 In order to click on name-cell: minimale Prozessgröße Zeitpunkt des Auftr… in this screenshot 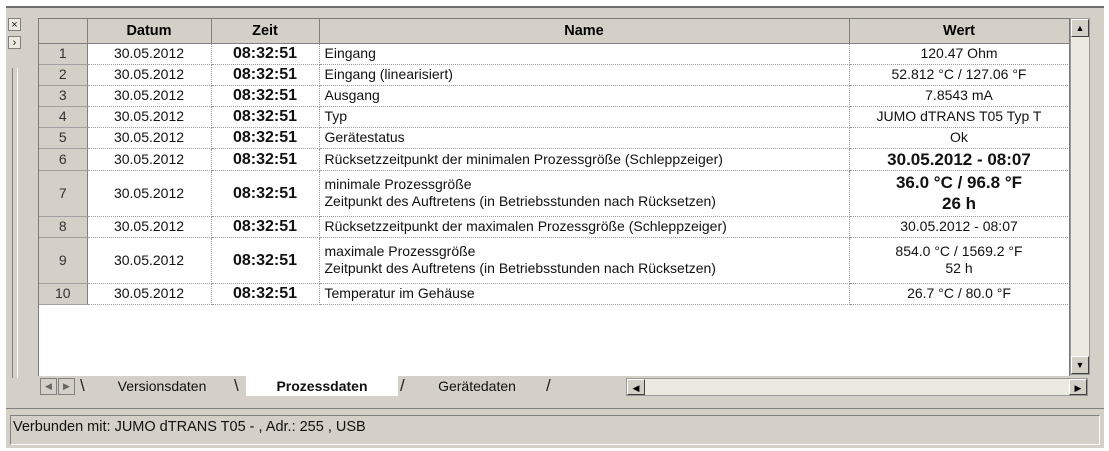, I will do `click(584, 193)`.